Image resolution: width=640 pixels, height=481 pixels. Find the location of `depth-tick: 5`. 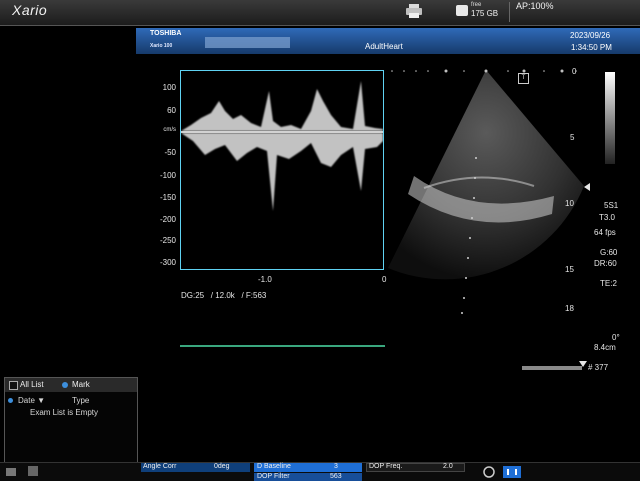

depth-tick: 5 is located at coordinates (572, 137).